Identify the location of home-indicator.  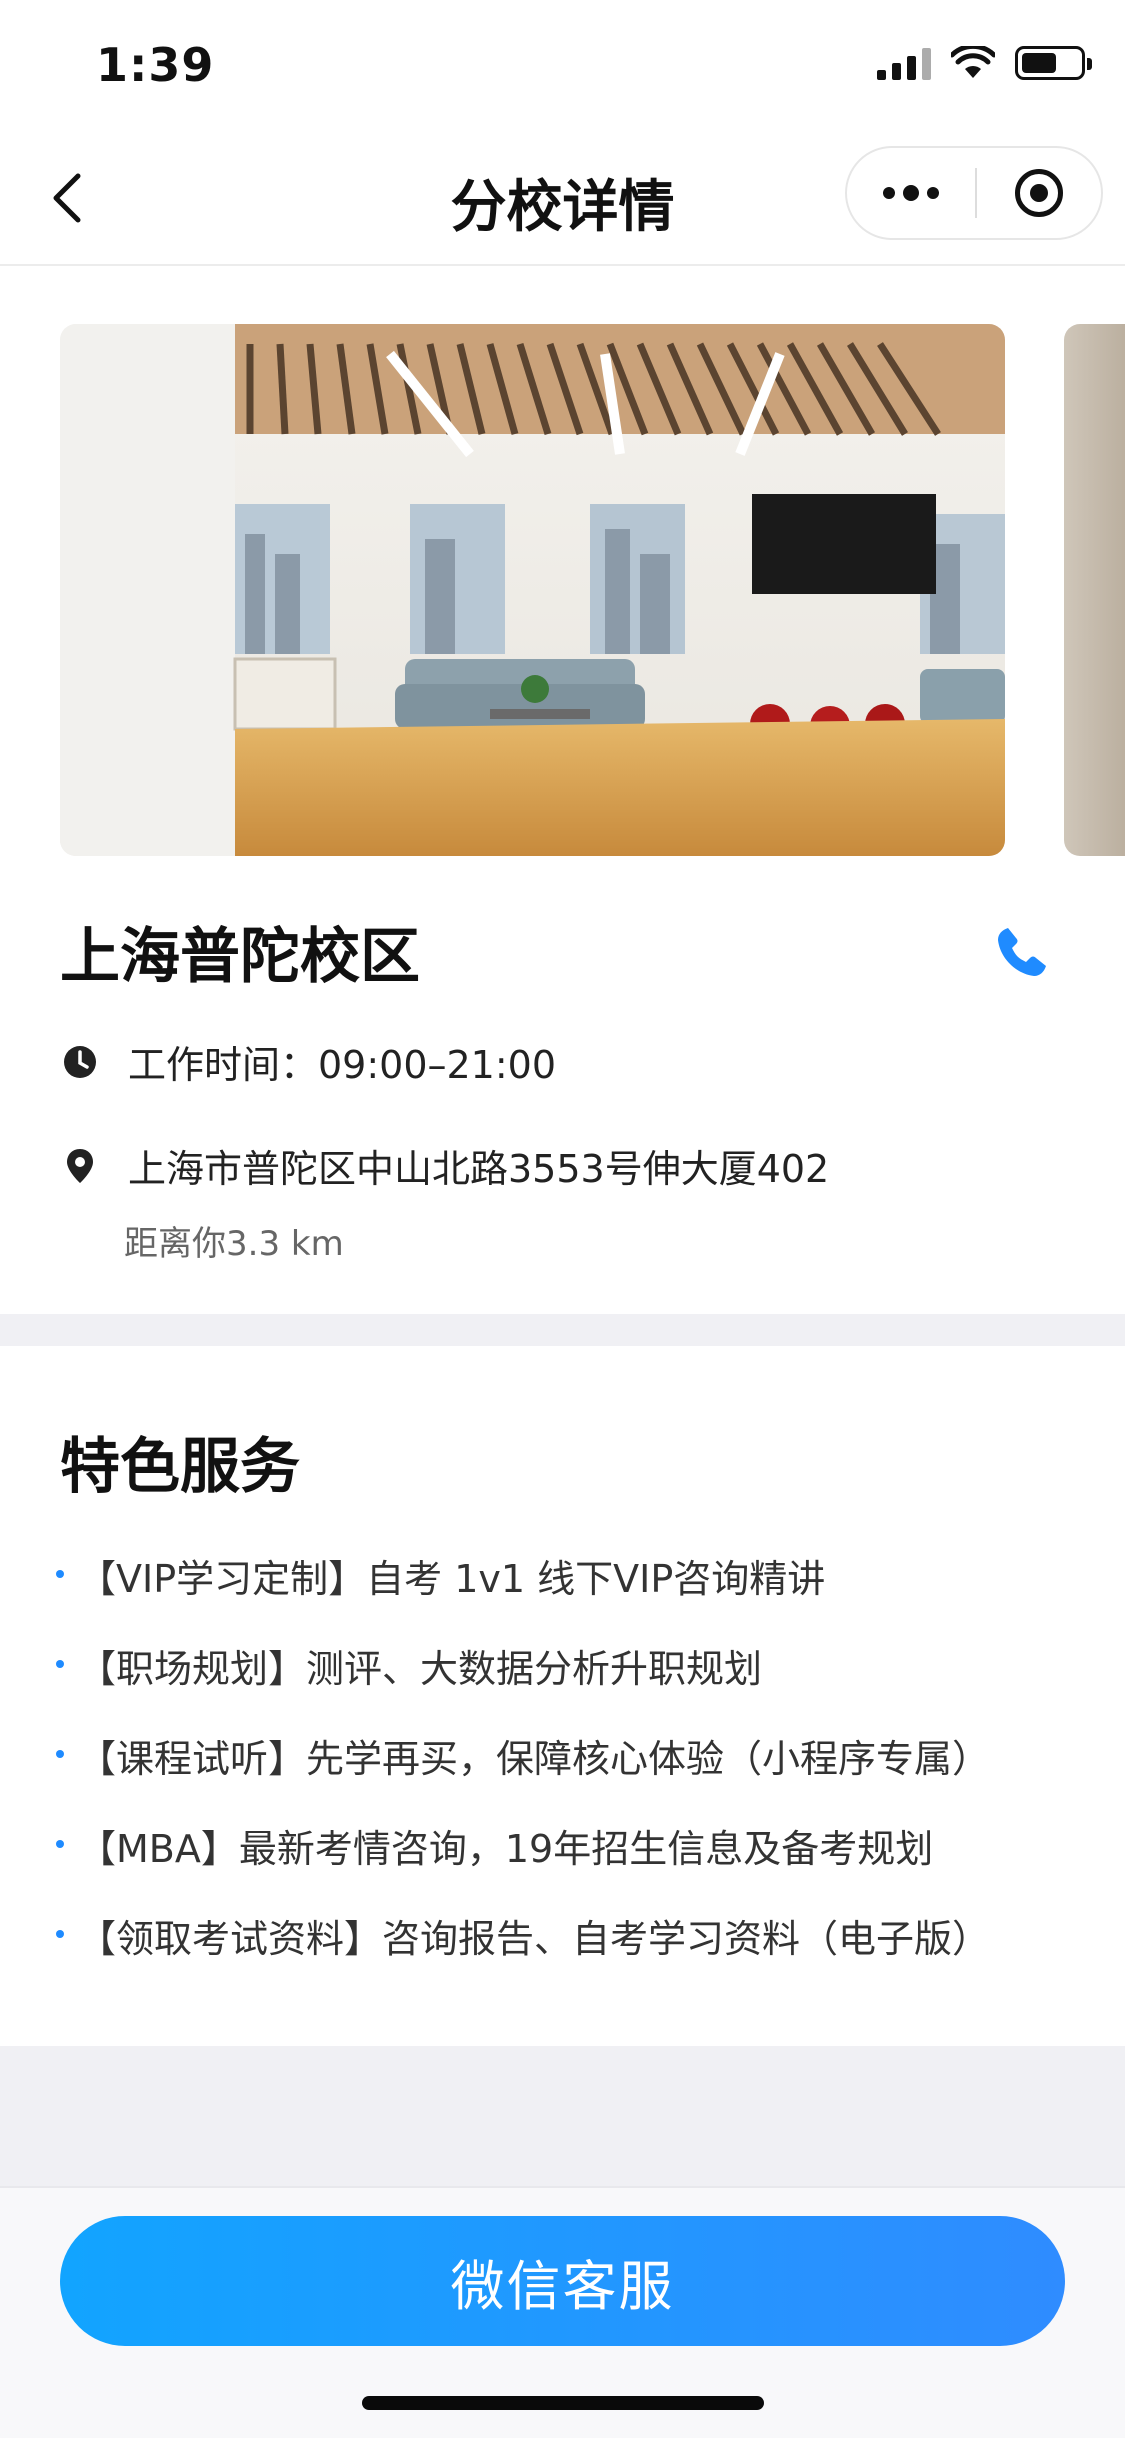
(563, 2403).